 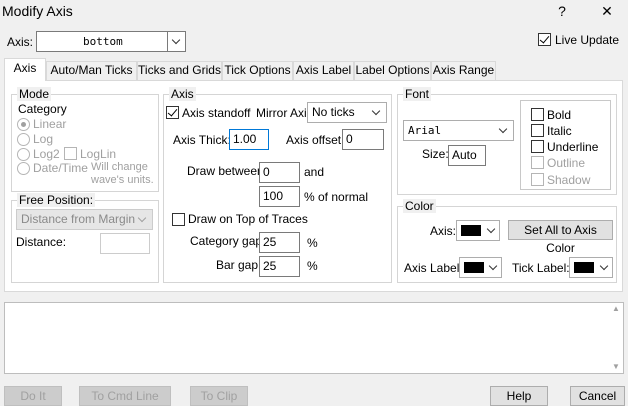 What do you see at coordinates (172, 112) in the screenshot?
I see `axis-standoff-checkbox` at bounding box center [172, 112].